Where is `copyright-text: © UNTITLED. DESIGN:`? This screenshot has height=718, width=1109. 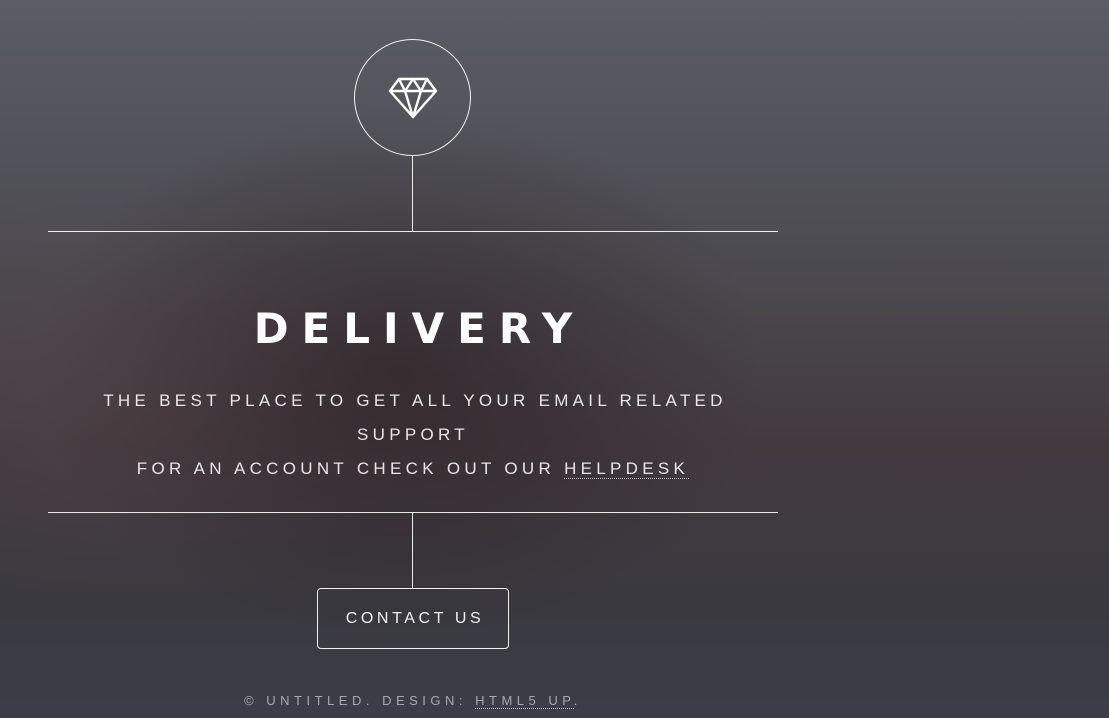
copyright-text: © UNTITLED. DESIGN: is located at coordinates (360, 700).